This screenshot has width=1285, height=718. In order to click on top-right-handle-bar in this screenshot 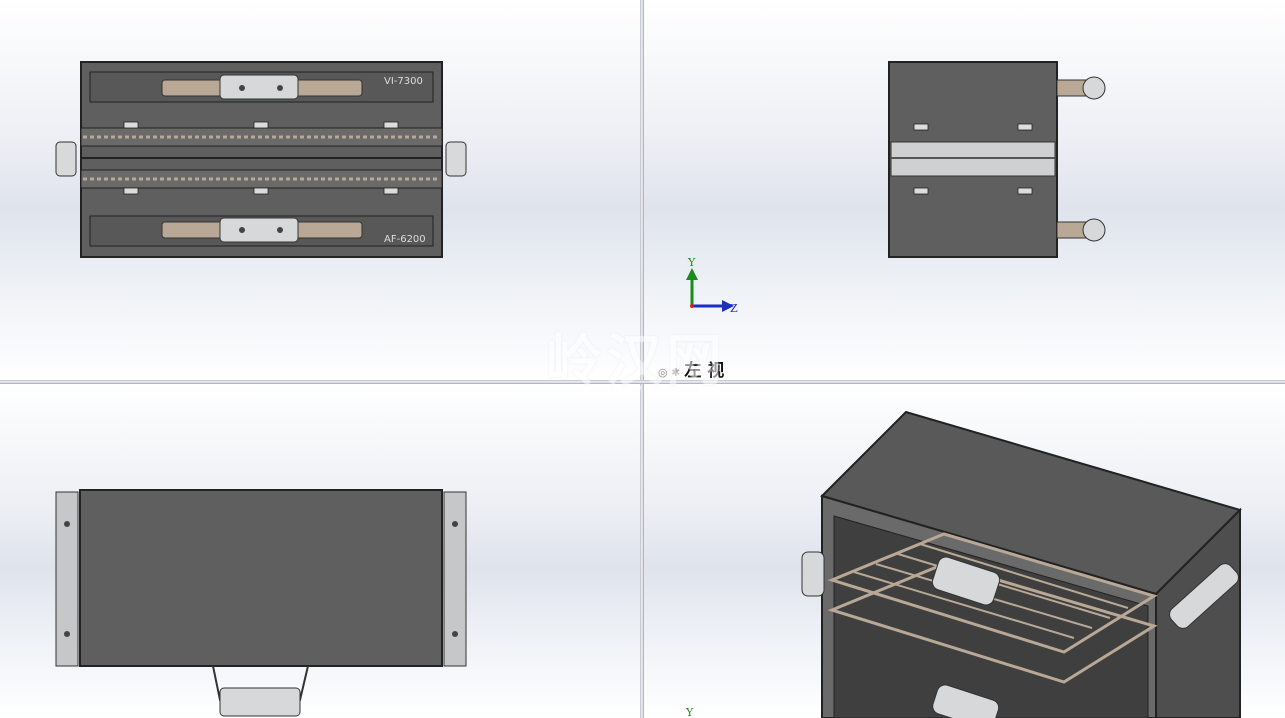, I will do `click(455, 579)`.